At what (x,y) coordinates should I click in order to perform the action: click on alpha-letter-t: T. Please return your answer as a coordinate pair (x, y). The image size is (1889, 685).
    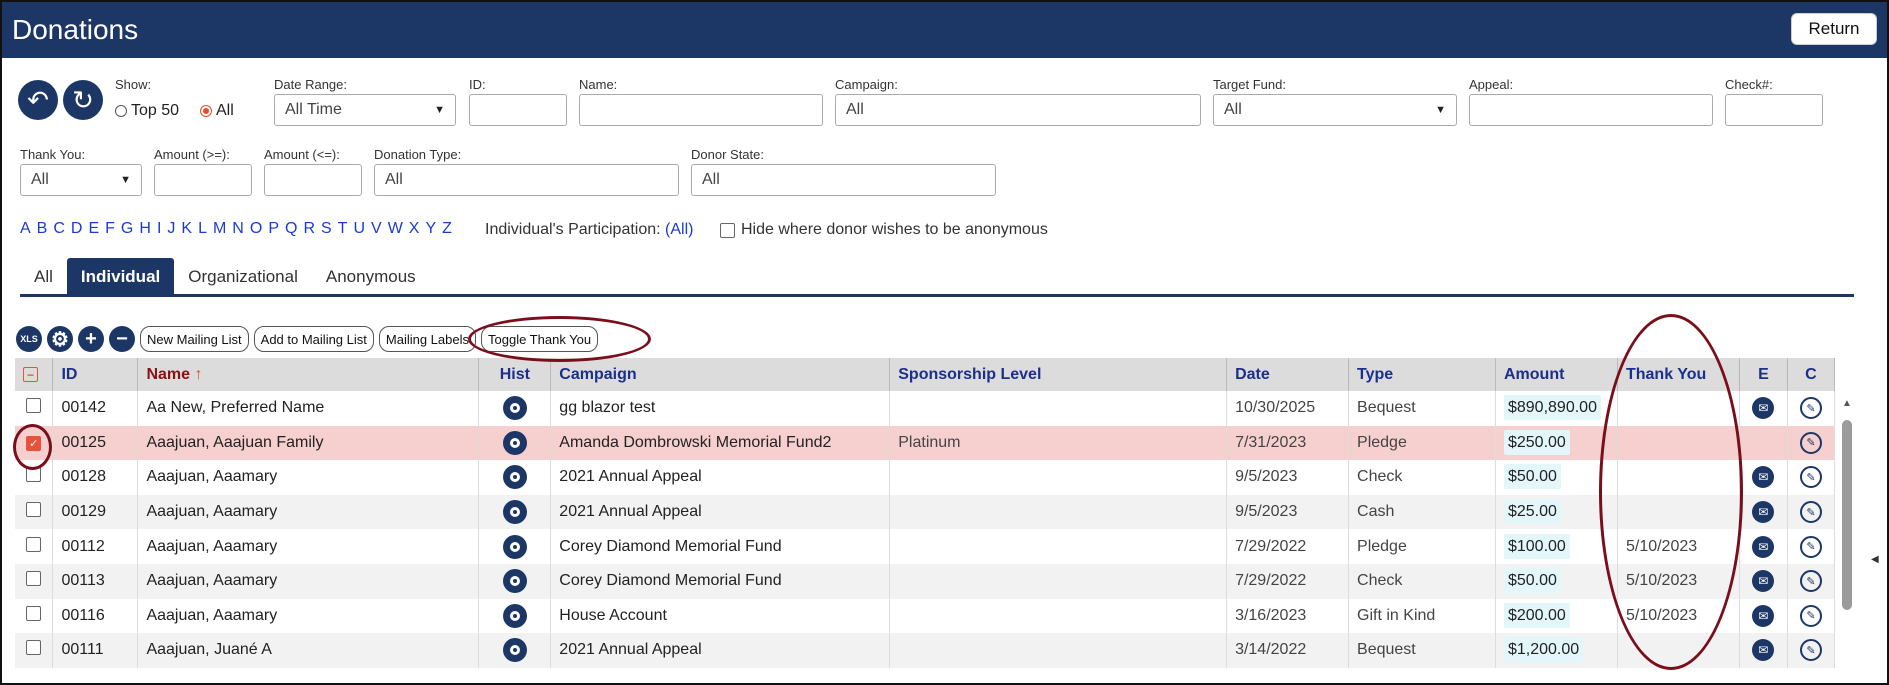
    Looking at the image, I should click on (343, 229).